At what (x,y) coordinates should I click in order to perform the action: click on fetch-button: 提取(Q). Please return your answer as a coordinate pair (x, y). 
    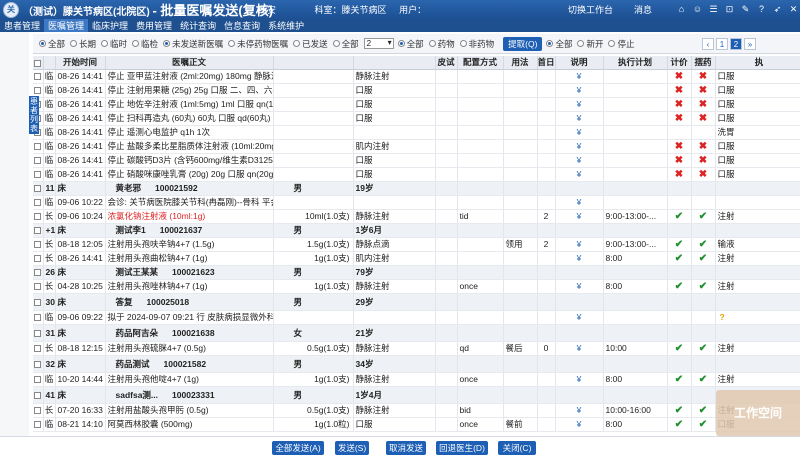
    Looking at the image, I should click on (523, 43).